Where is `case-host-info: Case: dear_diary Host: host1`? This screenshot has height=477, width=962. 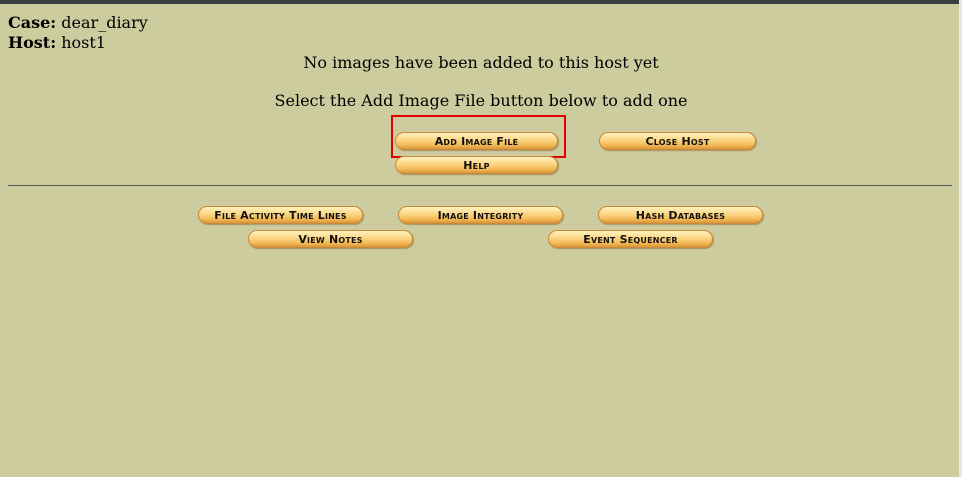 case-host-info: Case: dear_diary Host: host1 is located at coordinates (78, 33).